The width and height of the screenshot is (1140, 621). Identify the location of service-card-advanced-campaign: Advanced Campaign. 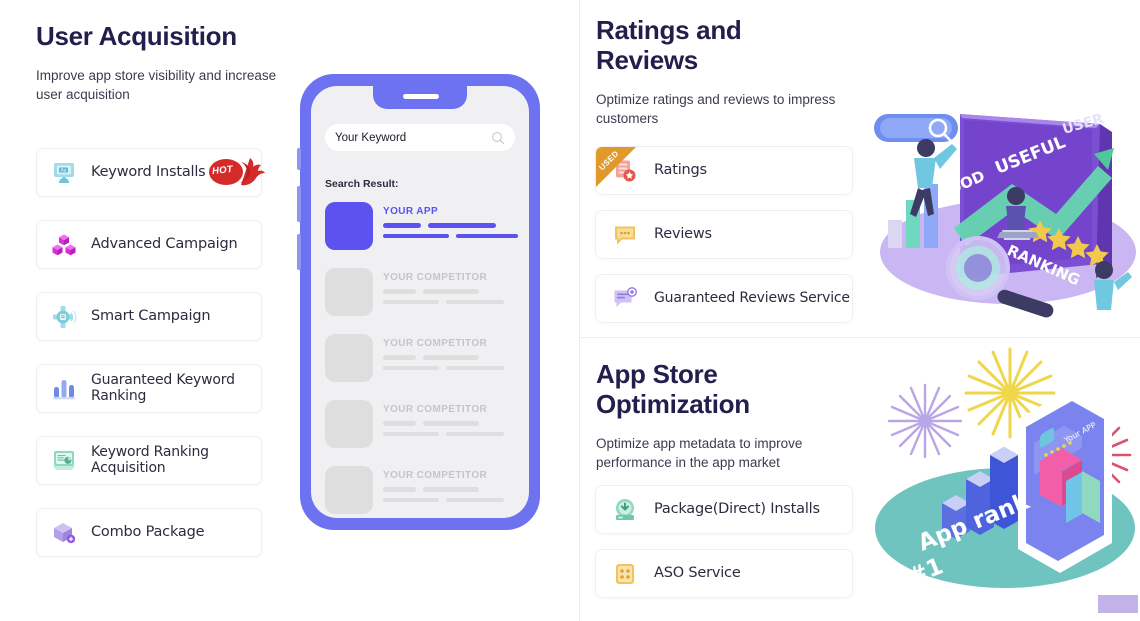
(149, 244).